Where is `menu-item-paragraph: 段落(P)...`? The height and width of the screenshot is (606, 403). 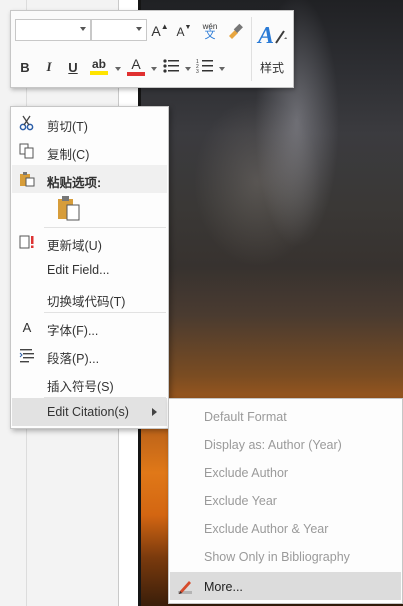 menu-item-paragraph: 段落(P)... is located at coordinates (89, 355).